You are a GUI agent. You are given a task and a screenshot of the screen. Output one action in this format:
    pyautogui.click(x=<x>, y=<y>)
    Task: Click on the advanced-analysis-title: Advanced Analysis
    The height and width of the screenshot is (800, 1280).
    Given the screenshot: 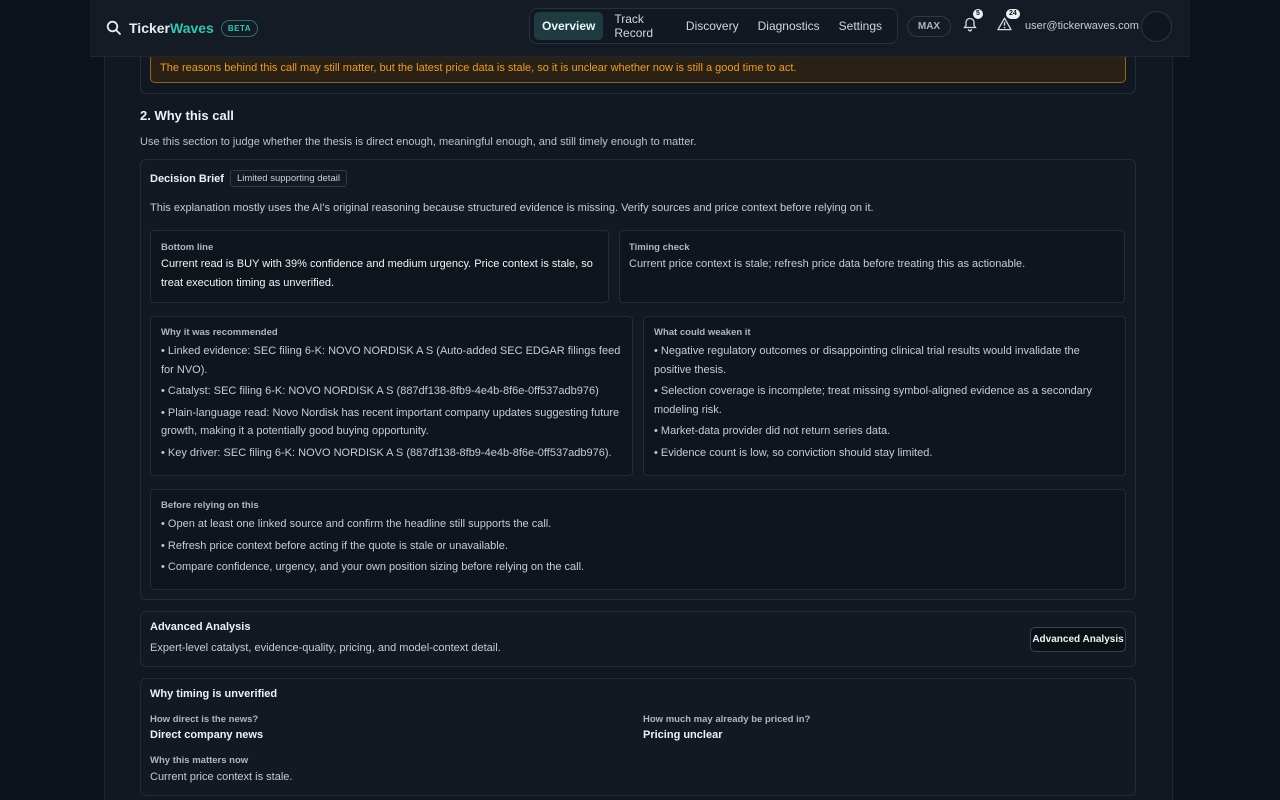 What is the action you would take?
    pyautogui.click(x=200, y=627)
    